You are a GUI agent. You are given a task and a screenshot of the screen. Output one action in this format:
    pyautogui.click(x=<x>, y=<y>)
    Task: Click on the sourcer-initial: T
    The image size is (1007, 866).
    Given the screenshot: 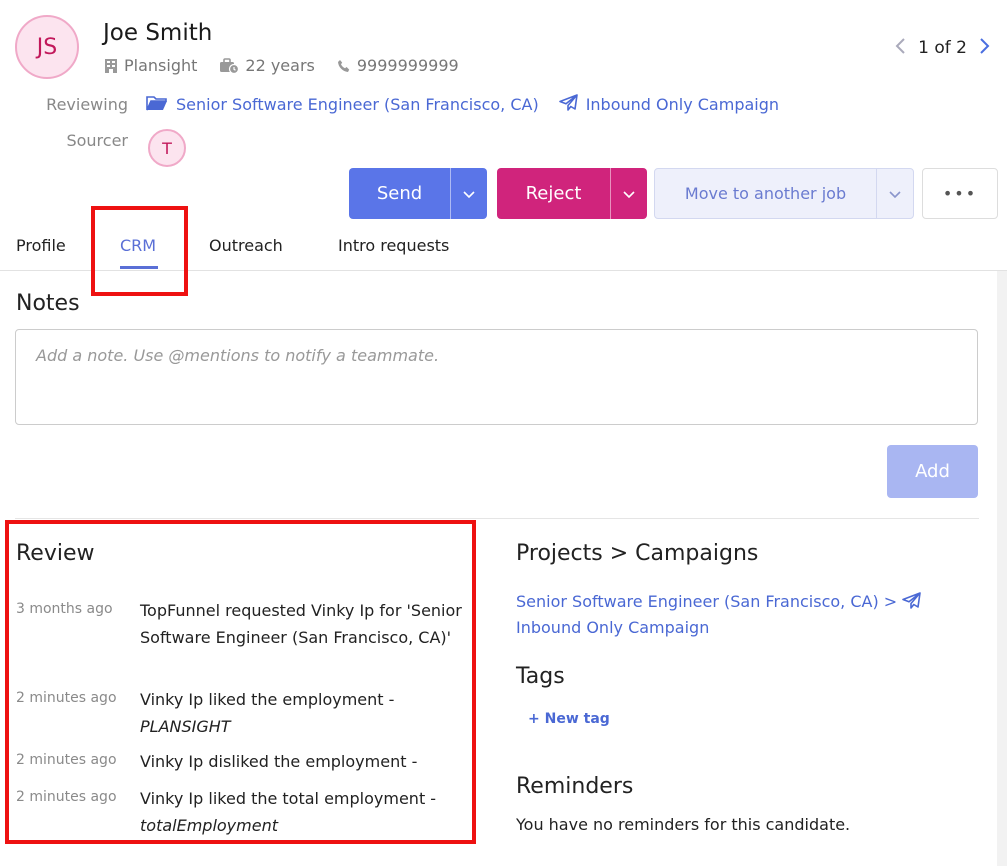 What is the action you would take?
    pyautogui.click(x=167, y=148)
    